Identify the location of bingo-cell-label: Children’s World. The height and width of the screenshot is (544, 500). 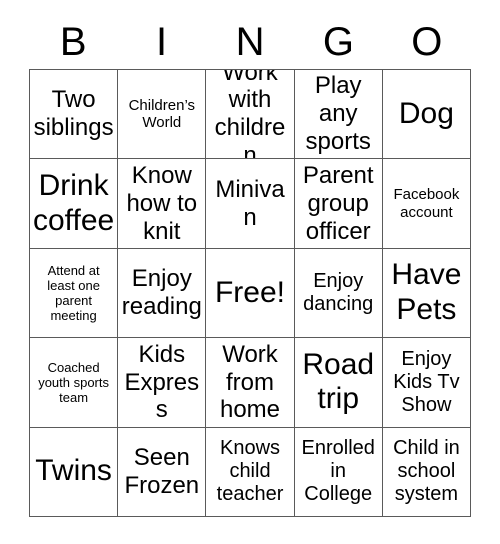
(162, 114).